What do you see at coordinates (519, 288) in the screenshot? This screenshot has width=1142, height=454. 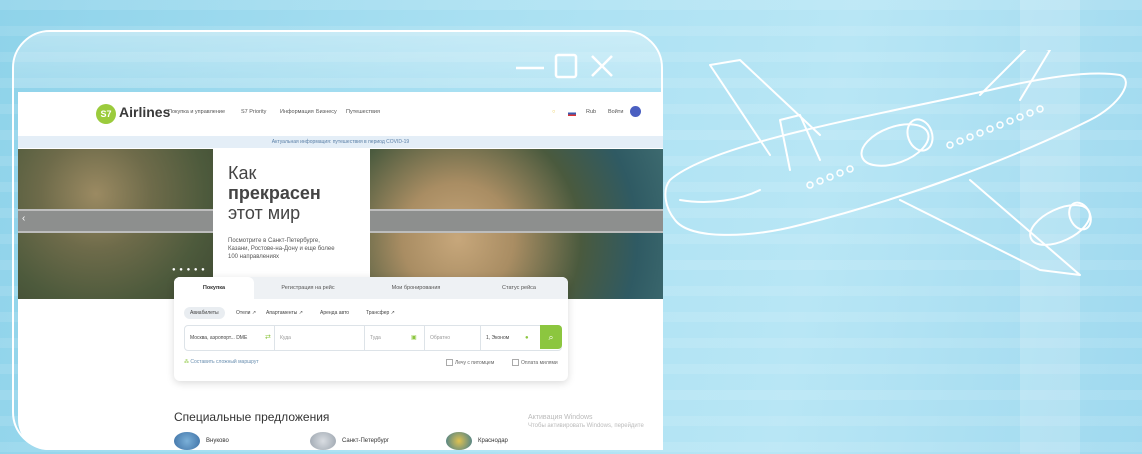 I see `tab-flight-status: Статус рейса` at bounding box center [519, 288].